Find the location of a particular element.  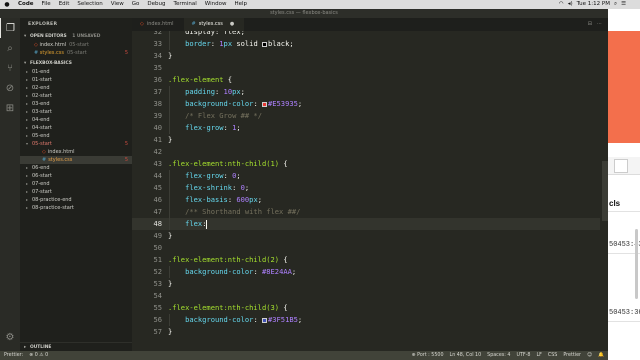

line-ending: LF is located at coordinates (538, 355).